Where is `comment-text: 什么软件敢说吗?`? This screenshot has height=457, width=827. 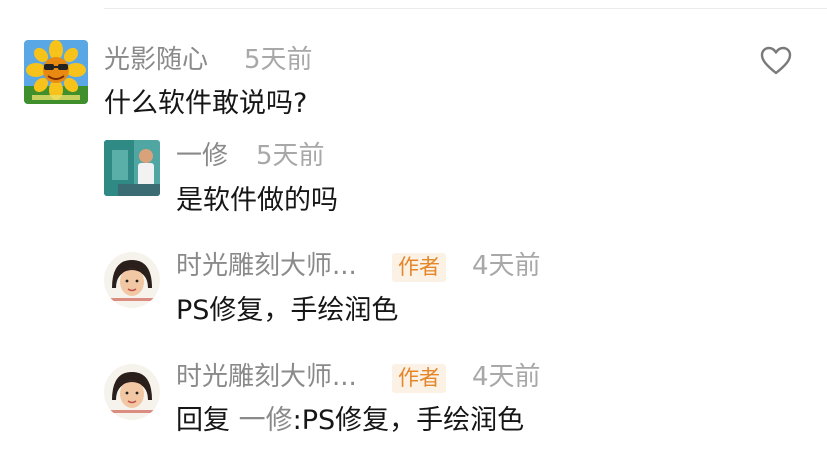 comment-text: 什么软件敢说吗? is located at coordinates (206, 103).